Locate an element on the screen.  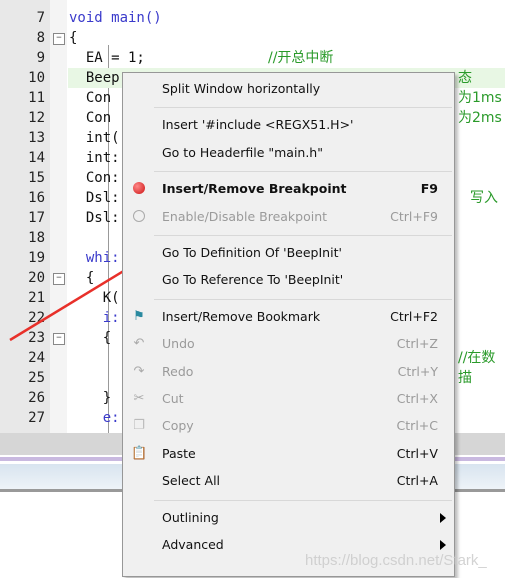
menu-item-shortcut: Ctrl+X is located at coordinates (417, 398).